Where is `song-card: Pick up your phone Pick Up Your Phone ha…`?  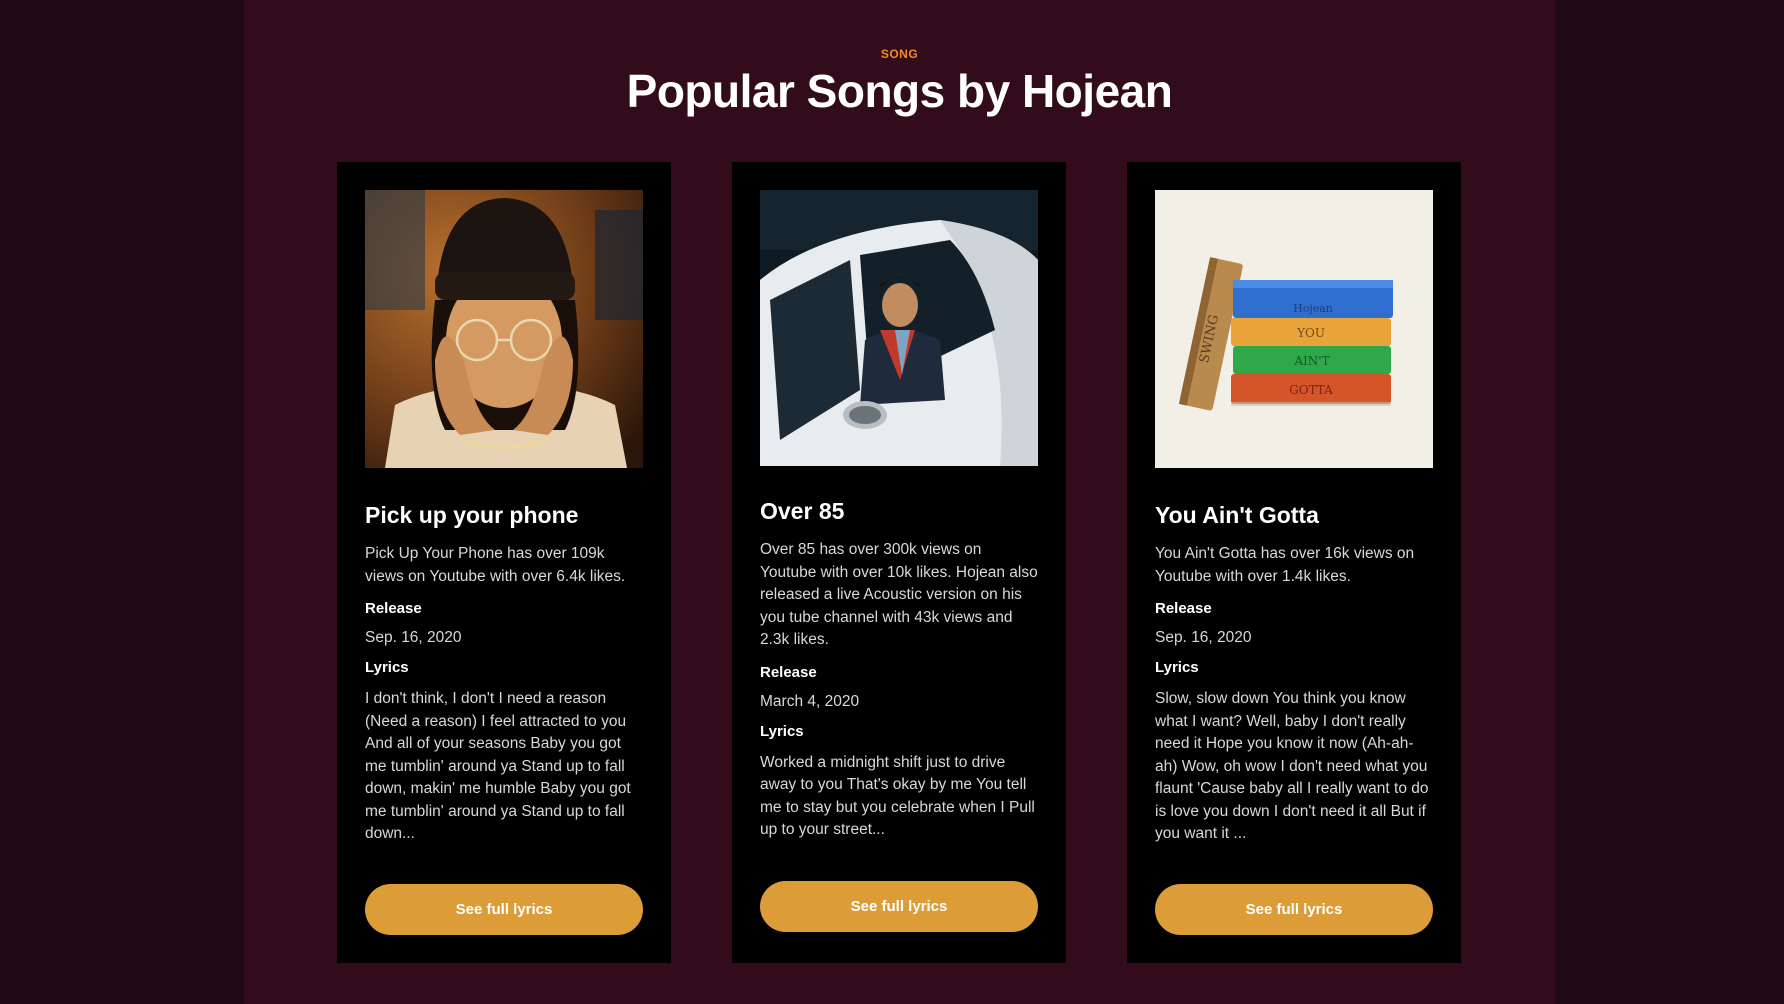 song-card: Pick up your phone Pick Up Your Phone ha… is located at coordinates (504, 562).